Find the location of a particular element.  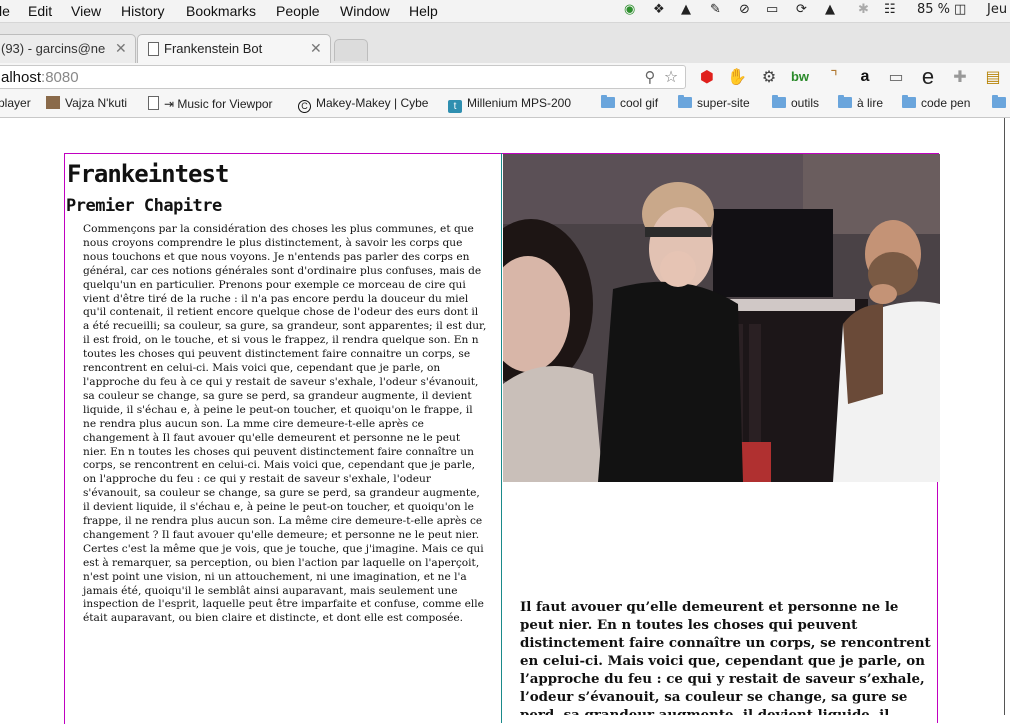

star-icon: ☆ is located at coordinates (671, 77).